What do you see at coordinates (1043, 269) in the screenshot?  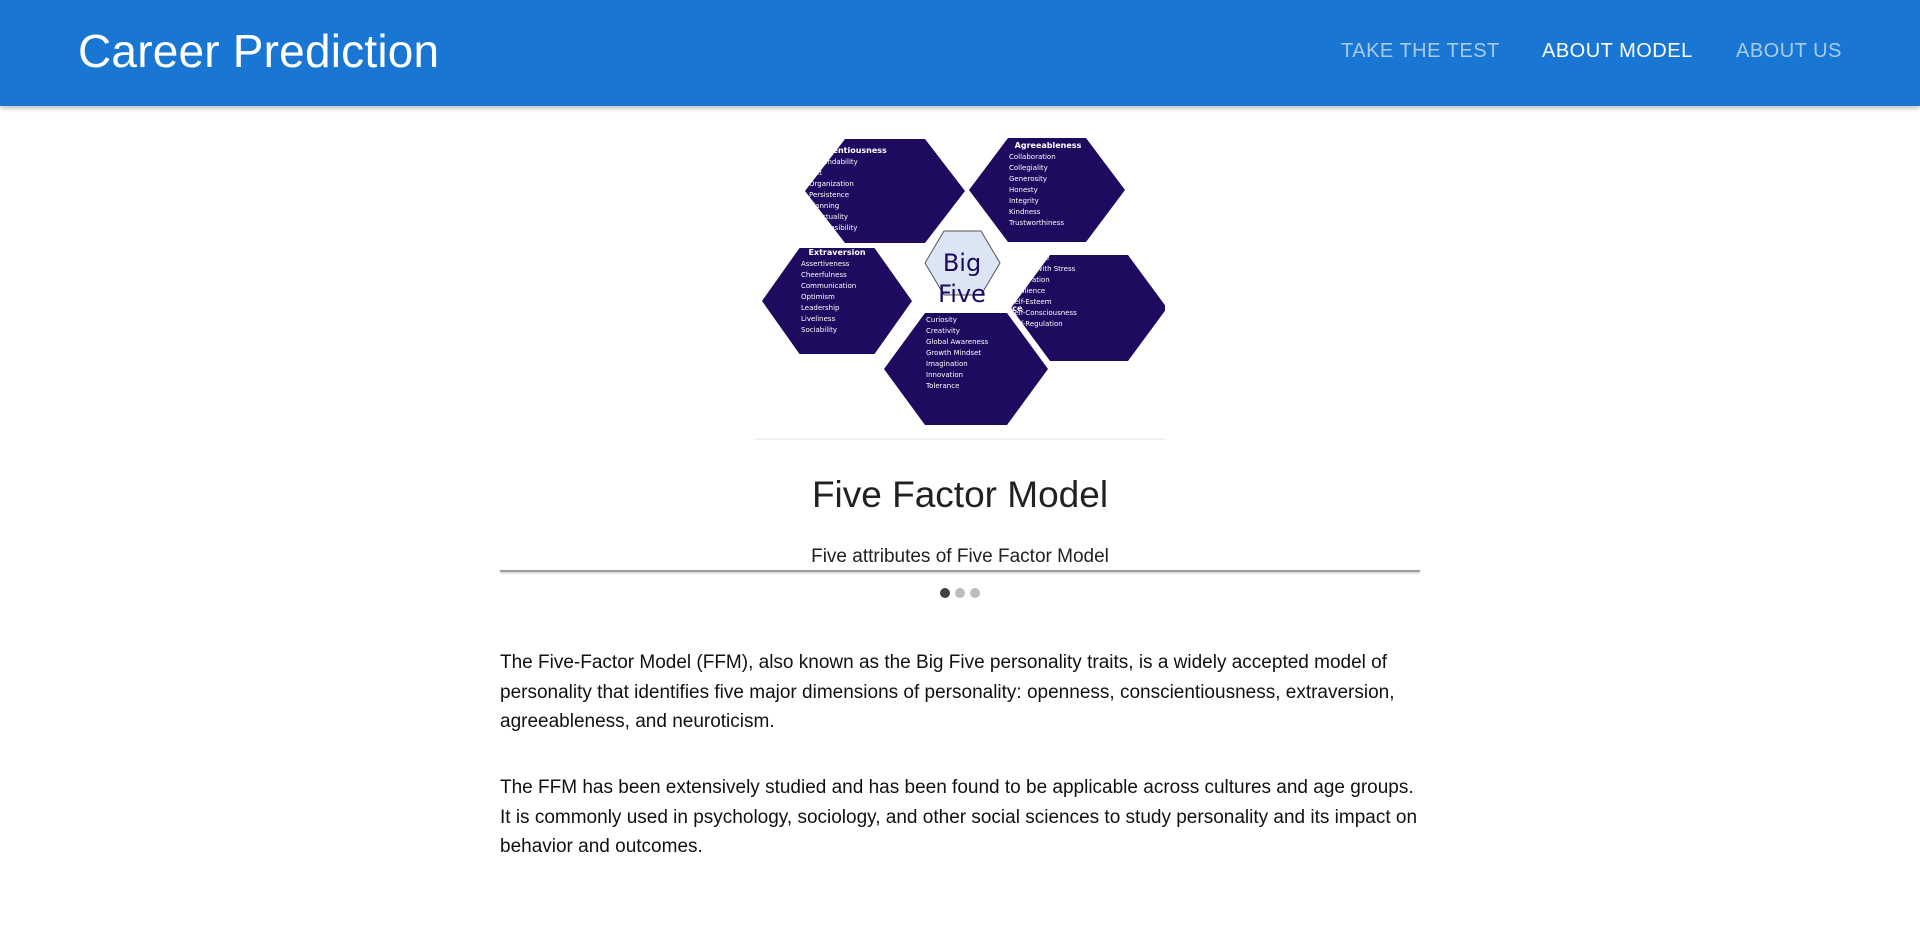 I see `trait-coping-with-stress: Coping with Stress` at bounding box center [1043, 269].